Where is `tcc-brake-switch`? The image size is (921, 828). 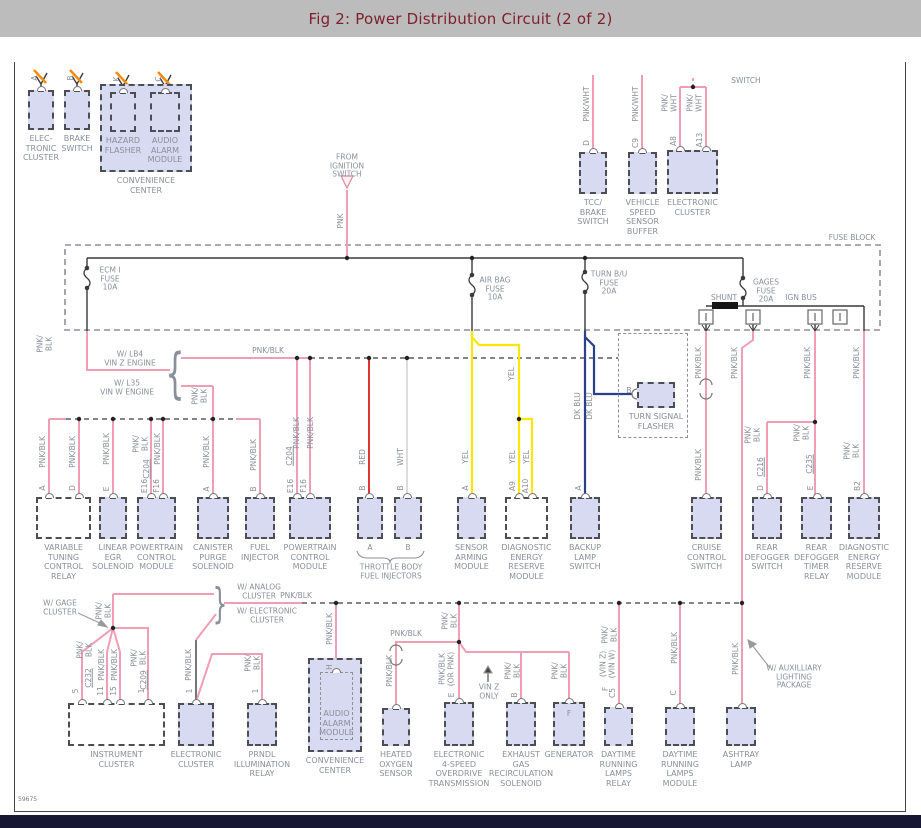 tcc-brake-switch is located at coordinates (593, 173).